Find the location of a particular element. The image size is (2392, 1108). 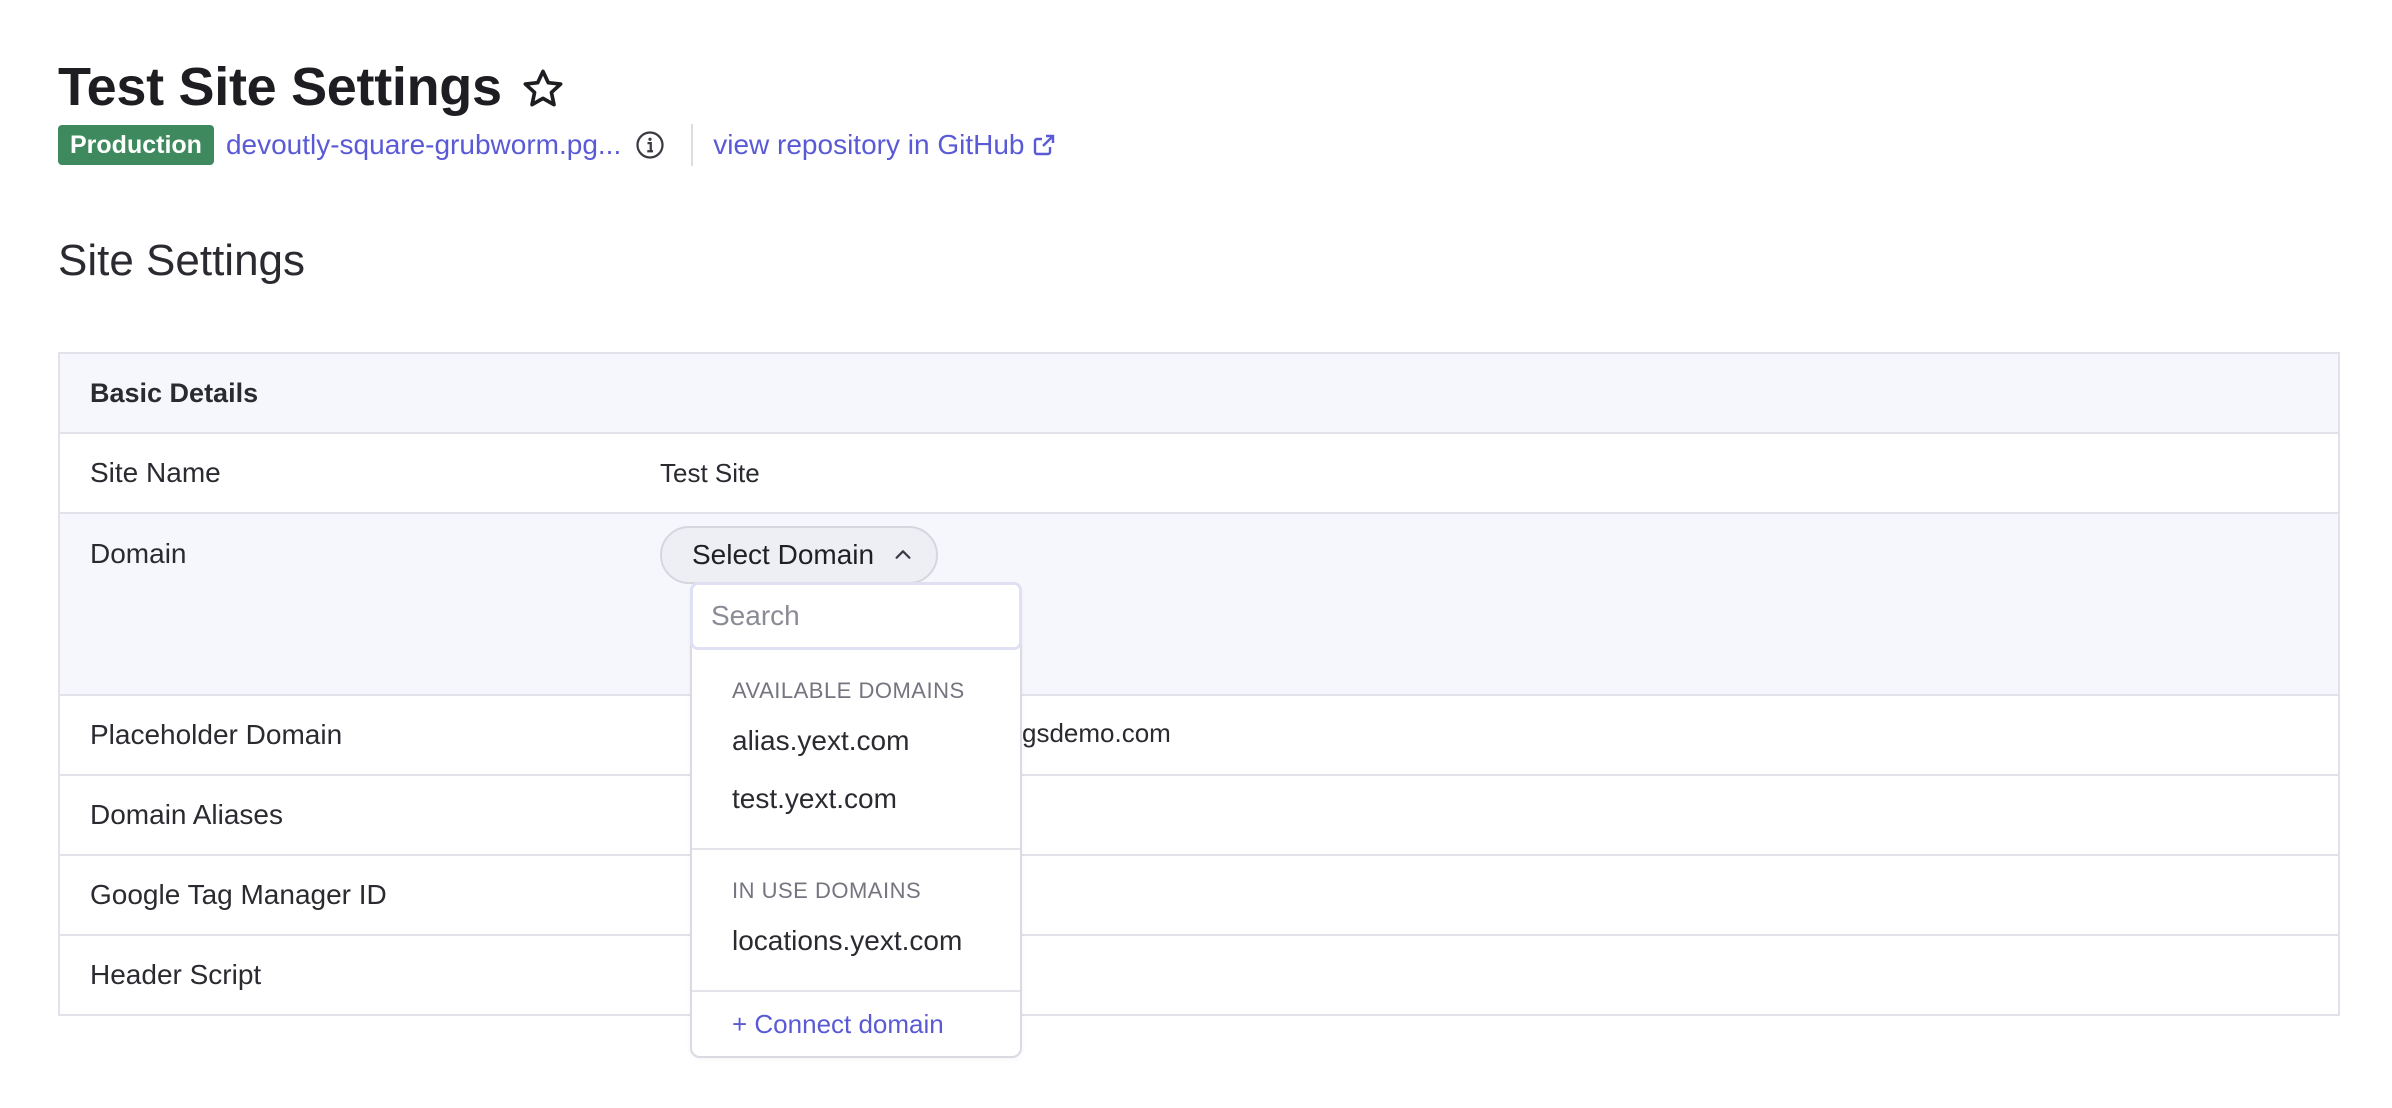

in-use-domains-label: IN USE DOMAINS is located at coordinates (827, 890).